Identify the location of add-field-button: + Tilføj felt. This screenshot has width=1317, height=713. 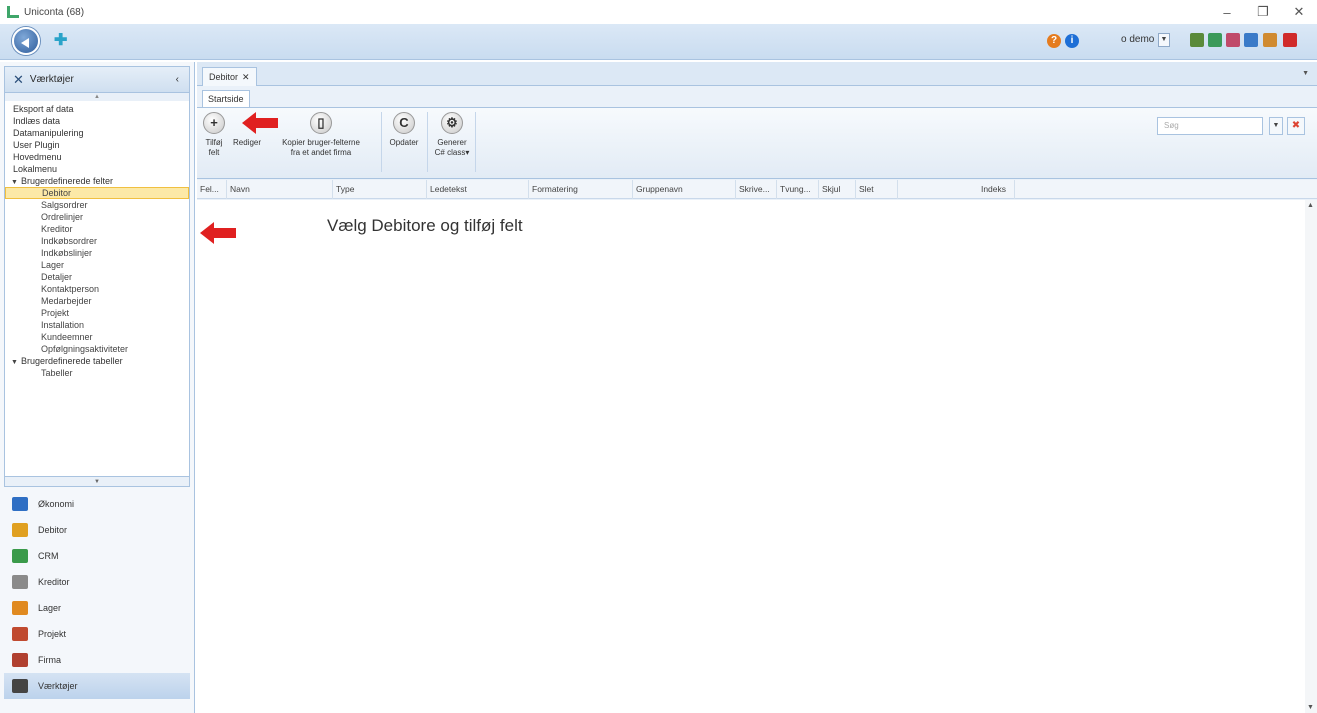
(214, 135).